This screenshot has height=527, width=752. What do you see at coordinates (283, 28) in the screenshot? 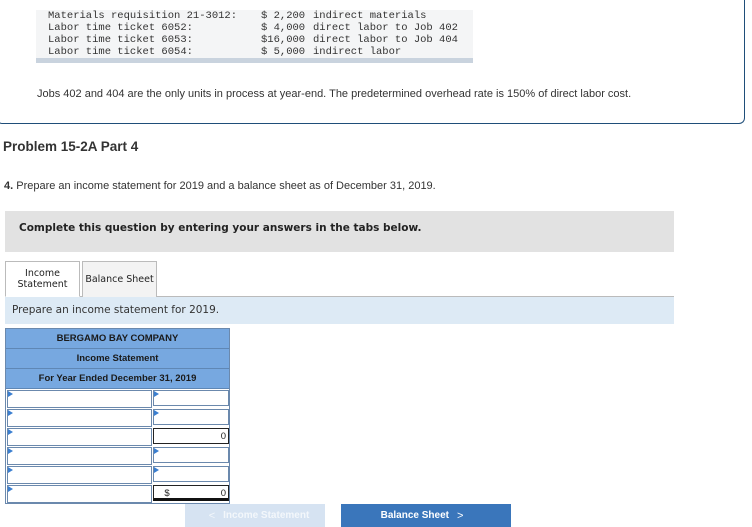
I see `transaction-amount: $ 4,000` at bounding box center [283, 28].